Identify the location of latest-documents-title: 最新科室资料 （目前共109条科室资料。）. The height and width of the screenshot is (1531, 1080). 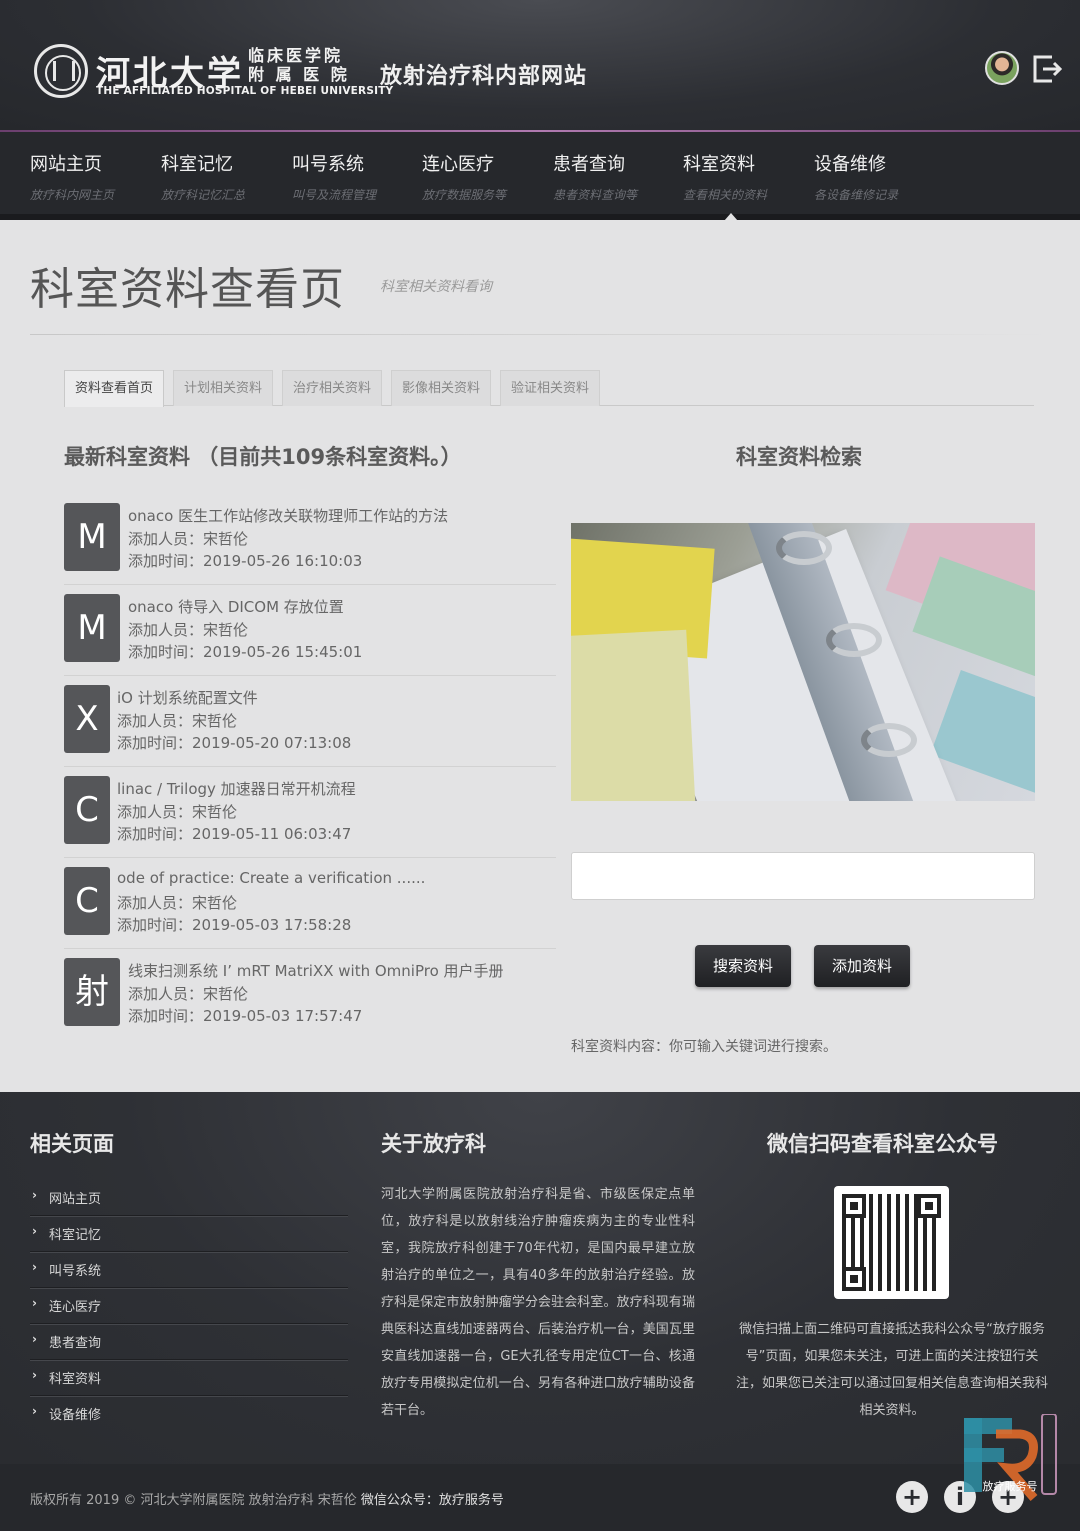
(263, 457).